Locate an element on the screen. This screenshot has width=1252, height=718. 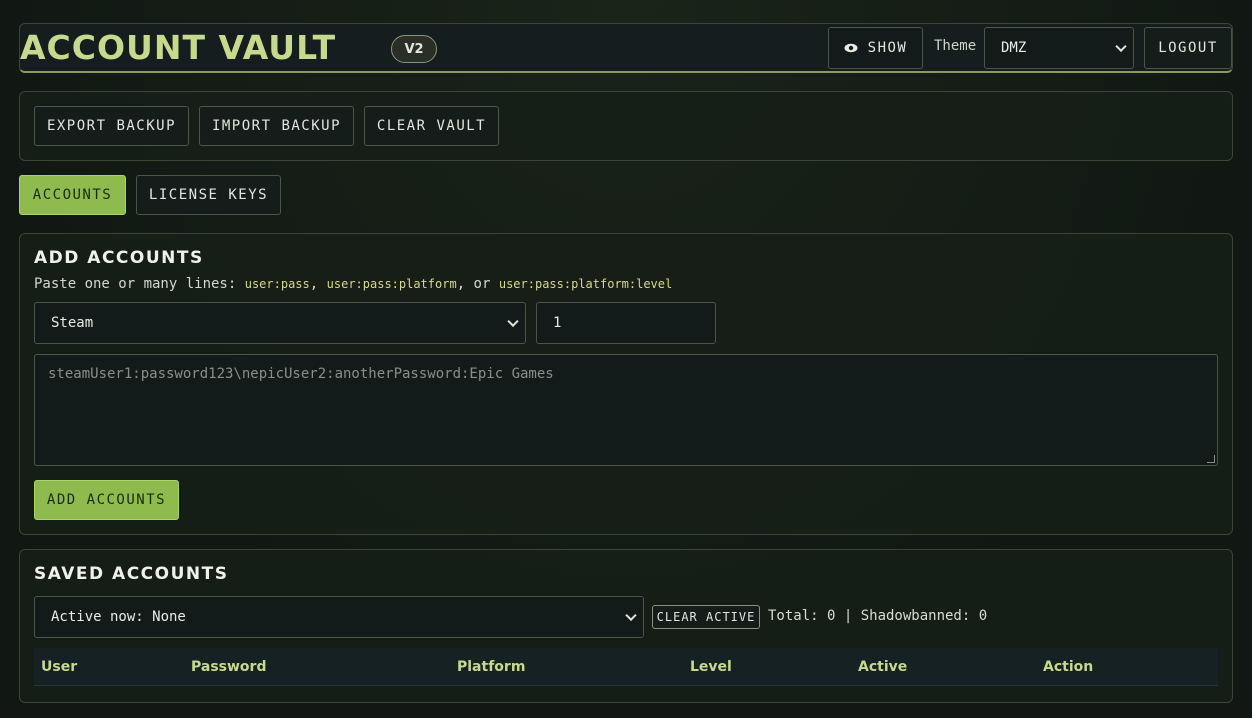
platform-select-value: Steam is located at coordinates (72, 323).